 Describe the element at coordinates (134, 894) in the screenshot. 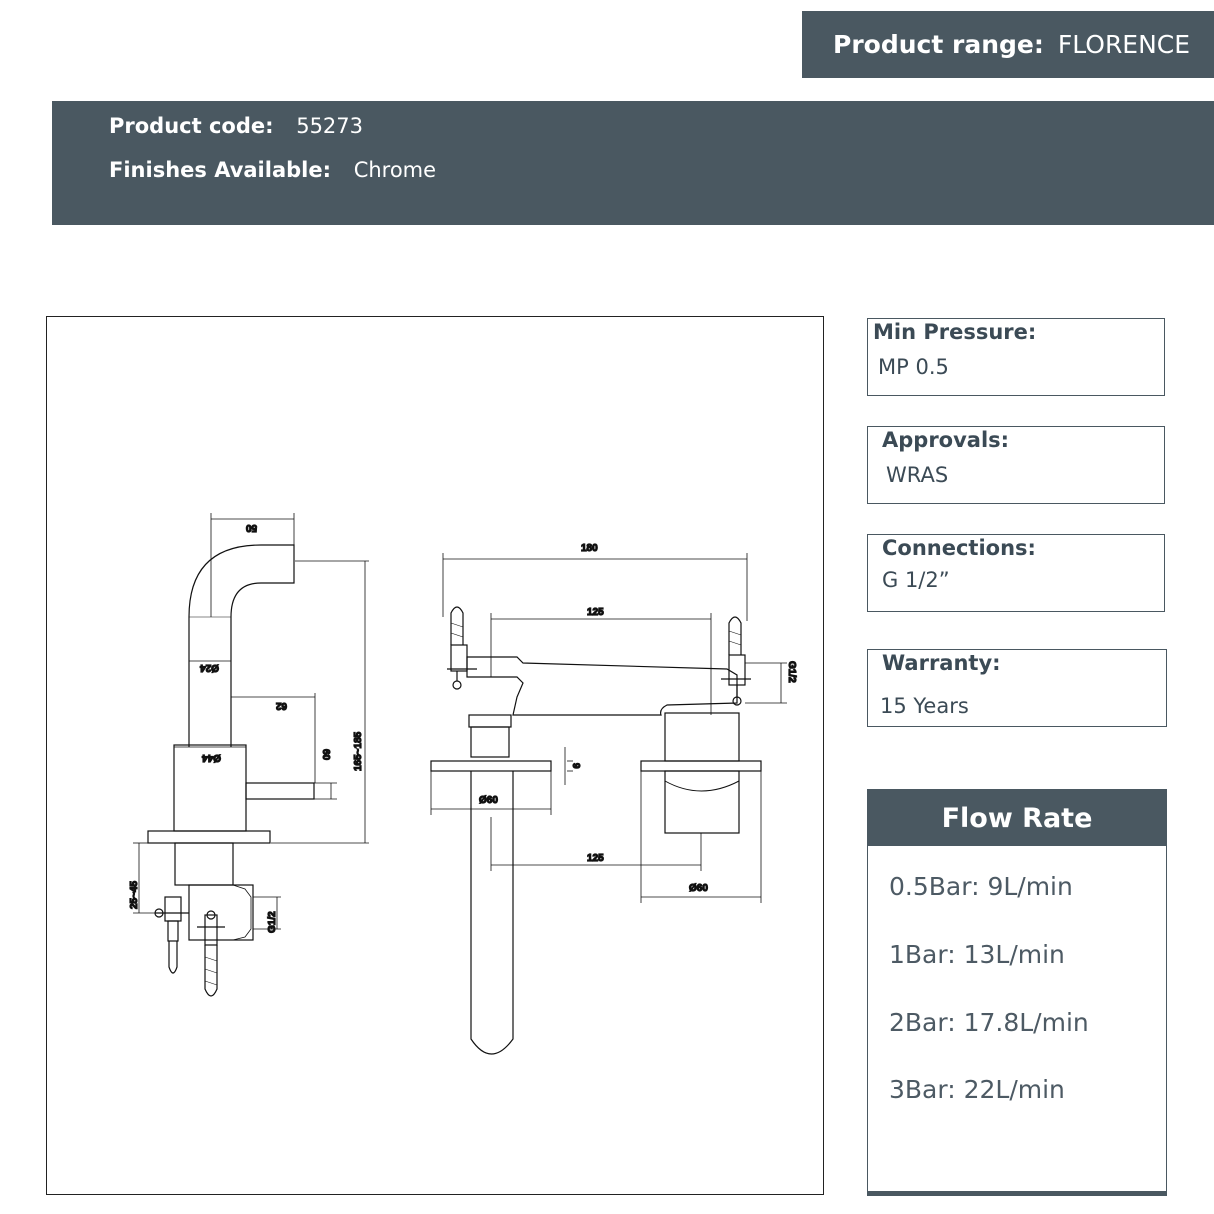

I see `dim-25-45: 25~45` at that location.